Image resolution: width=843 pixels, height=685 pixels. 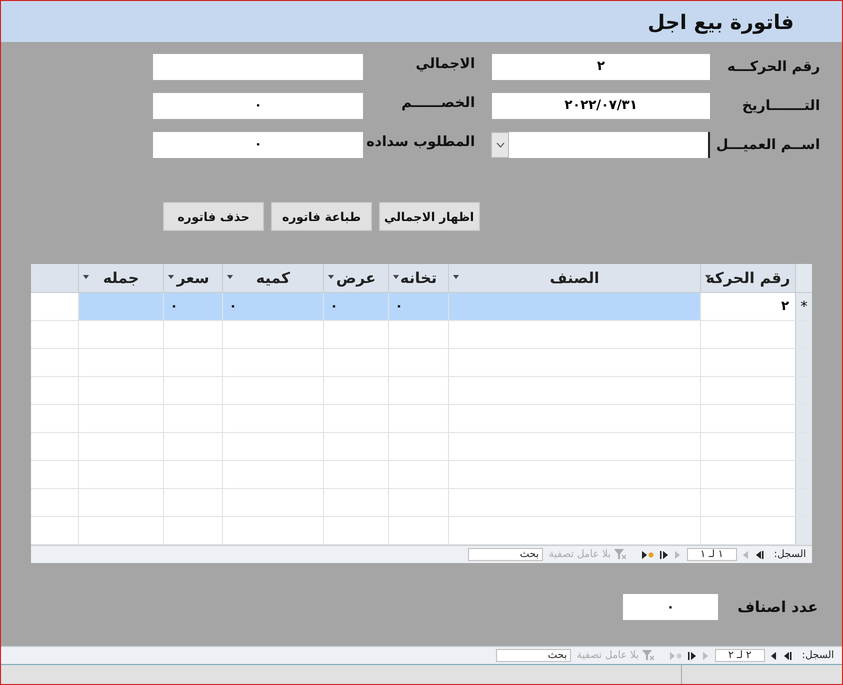 What do you see at coordinates (437, 103) in the screenshot?
I see `field-label: الخصــــــم` at bounding box center [437, 103].